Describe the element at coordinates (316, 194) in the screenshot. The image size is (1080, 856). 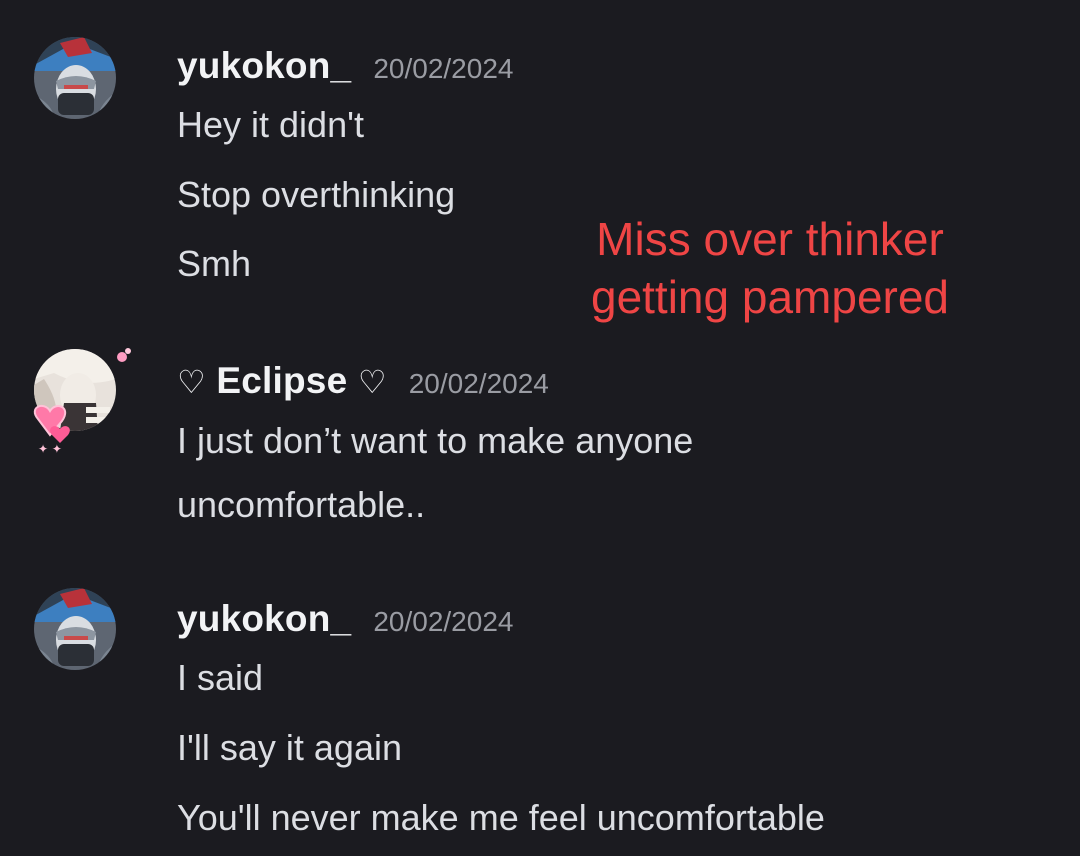
I see `message-text: Stop overthinking` at that location.